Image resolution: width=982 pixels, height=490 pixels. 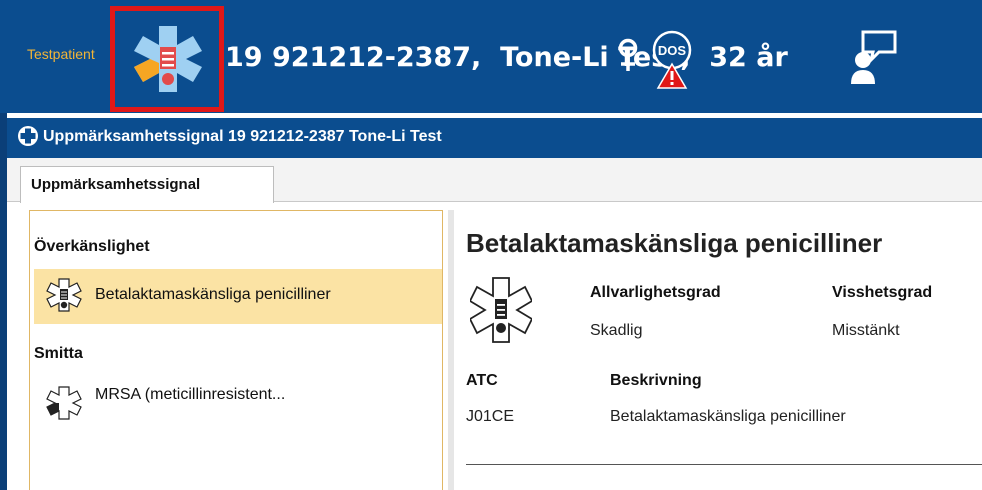 I want to click on tab-uppmarksamhetssignal: Uppmärksamhetssignal, so click(x=147, y=184).